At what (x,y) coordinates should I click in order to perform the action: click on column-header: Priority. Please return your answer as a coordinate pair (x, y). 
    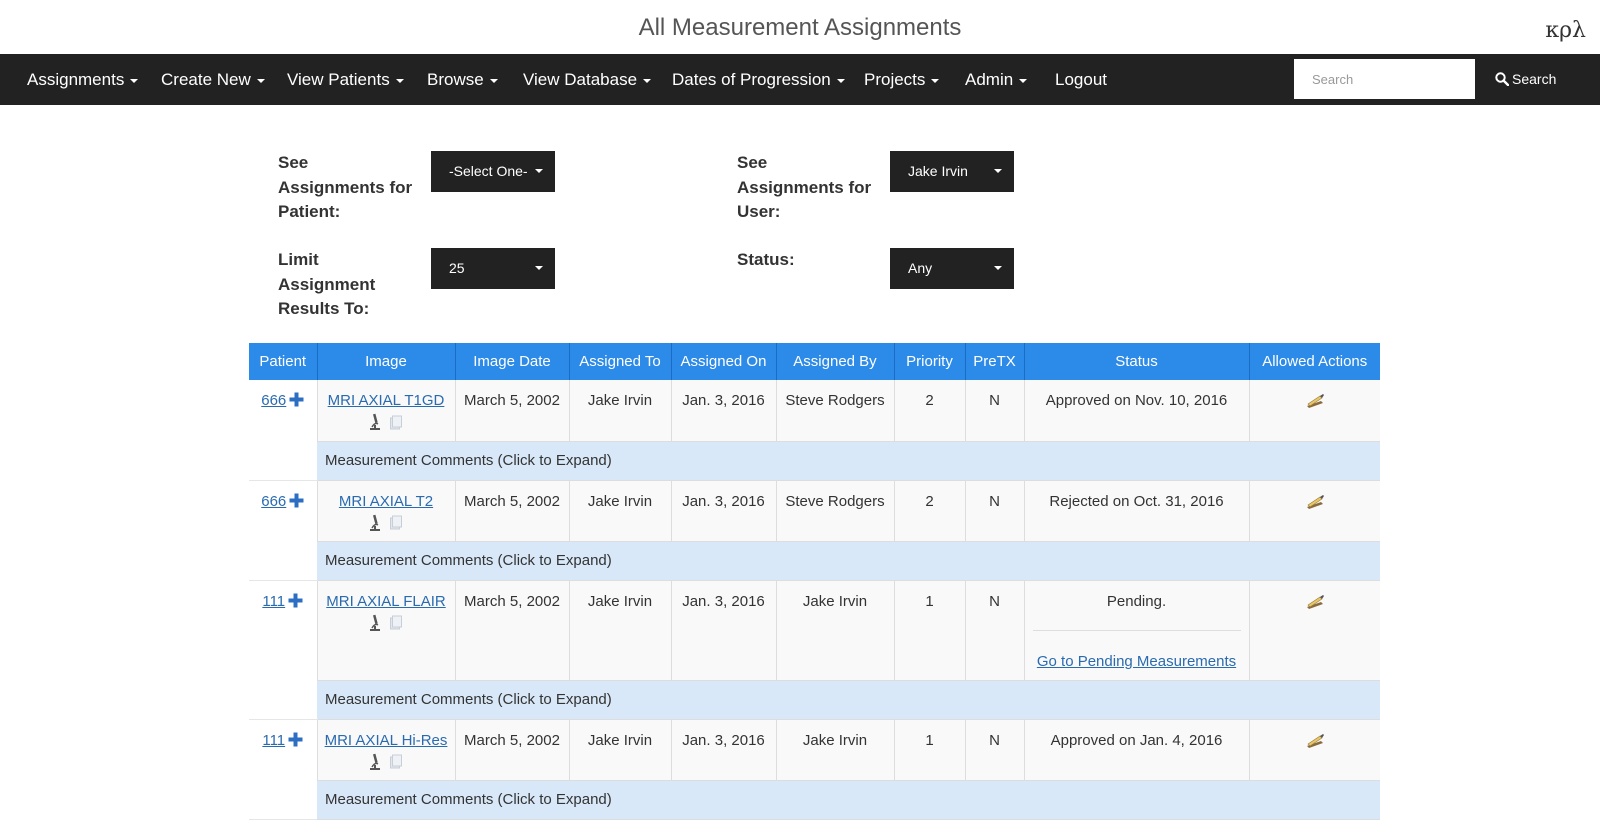
    Looking at the image, I should click on (929, 361).